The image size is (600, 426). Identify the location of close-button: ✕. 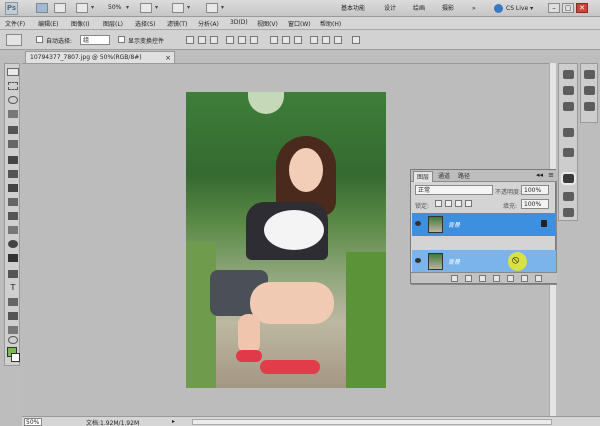
(582, 8).